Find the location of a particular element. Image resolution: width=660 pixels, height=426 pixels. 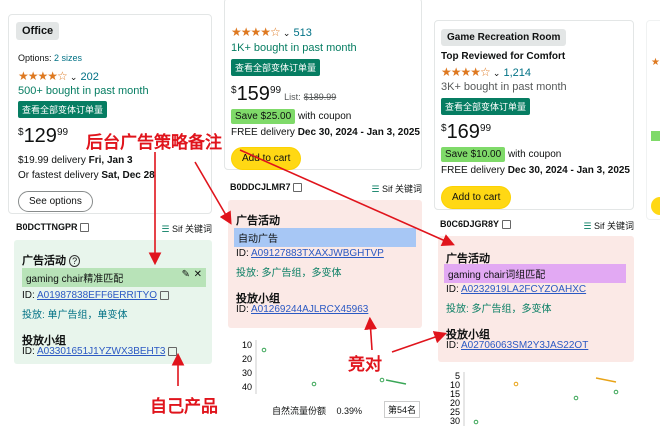

arrow-competitor-right is located at coordinates (419, 342).